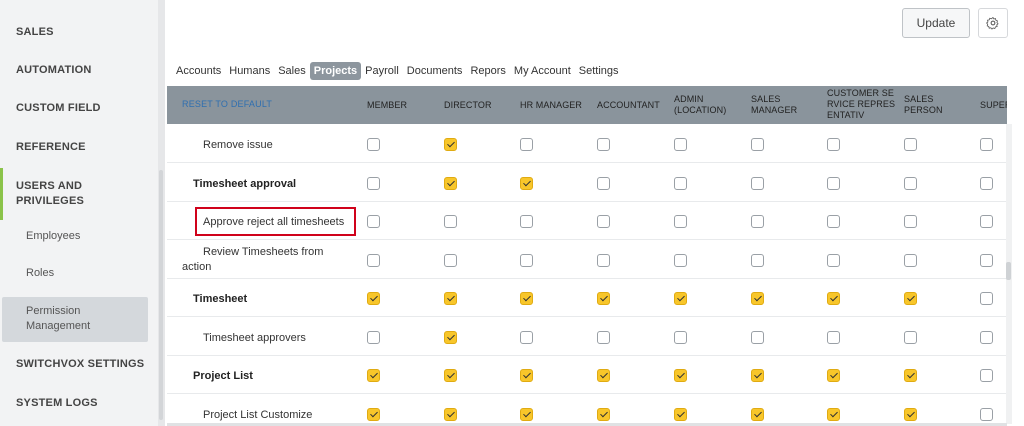 This screenshot has width=1024, height=426. What do you see at coordinates (79, 273) in the screenshot?
I see `sidebar-subitem-roles: Roles` at bounding box center [79, 273].